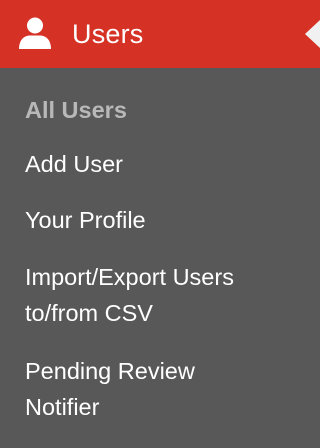 Image resolution: width=320 pixels, height=448 pixels. What do you see at coordinates (165, 110) in the screenshot?
I see `submenu-item-all-users: All Users` at bounding box center [165, 110].